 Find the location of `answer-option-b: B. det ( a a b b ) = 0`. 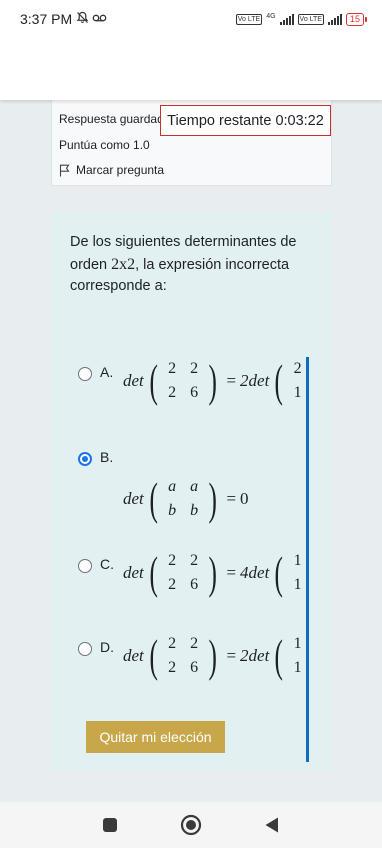

answer-option-b: B. det ( a a b b ) = 0 is located at coordinates (188, 489).